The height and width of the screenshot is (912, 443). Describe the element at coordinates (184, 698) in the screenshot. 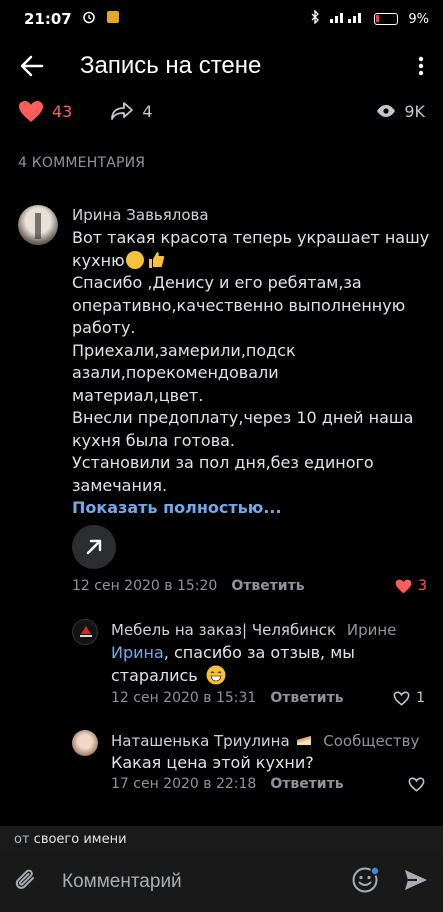

I see `comment-date: 12 сен 2020 в 15:31` at that location.